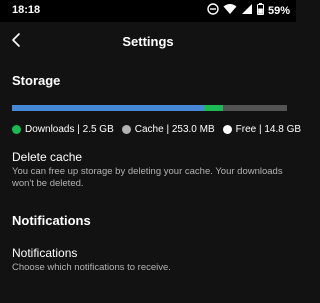  I want to click on notifications-item-description: Choose which notifications to receive., so click(91, 267).